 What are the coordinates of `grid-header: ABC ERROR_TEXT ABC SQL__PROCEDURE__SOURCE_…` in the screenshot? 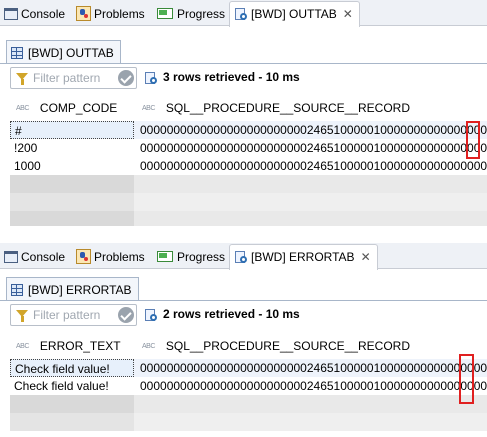 It's located at (243, 346).